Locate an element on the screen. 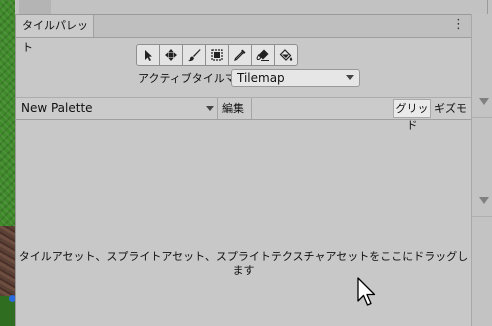 The height and width of the screenshot is (326, 492). palette-bar: New Palette 編集 グリッド ギズモ is located at coordinates (243, 114).